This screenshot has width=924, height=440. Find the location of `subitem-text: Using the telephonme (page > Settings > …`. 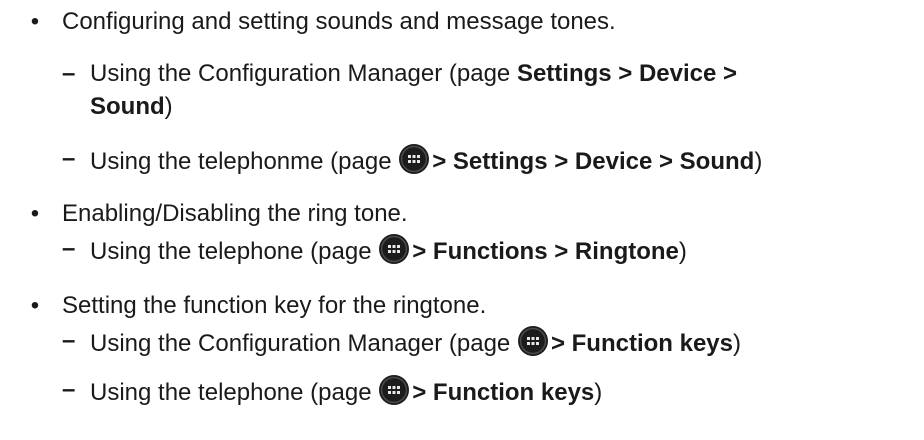

subitem-text: Using the telephonme (page > Settings > … is located at coordinates (426, 160).